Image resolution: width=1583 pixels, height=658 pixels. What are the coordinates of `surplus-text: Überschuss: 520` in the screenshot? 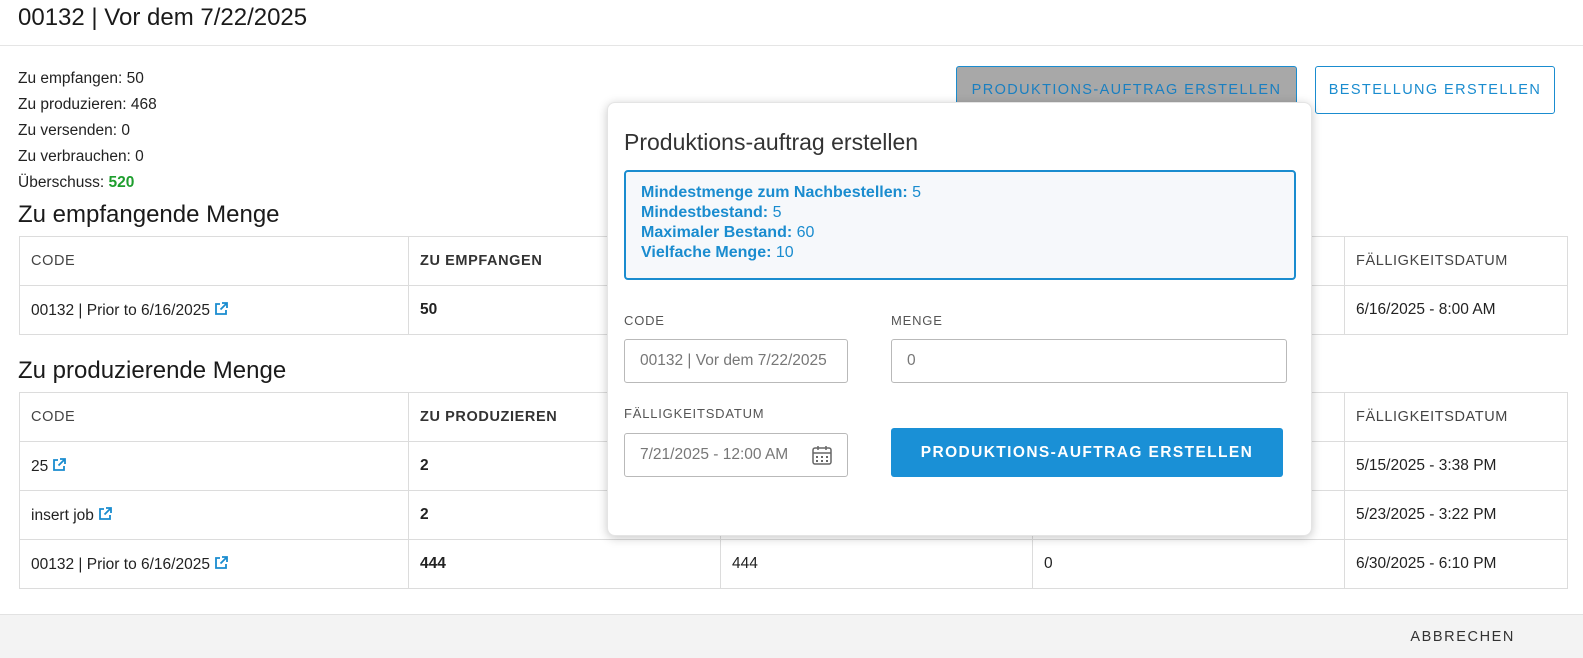 It's located at (87, 183).